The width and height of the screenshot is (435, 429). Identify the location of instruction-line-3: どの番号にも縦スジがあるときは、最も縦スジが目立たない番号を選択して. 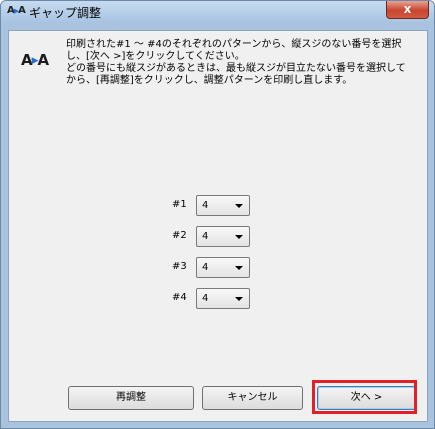
(236, 68).